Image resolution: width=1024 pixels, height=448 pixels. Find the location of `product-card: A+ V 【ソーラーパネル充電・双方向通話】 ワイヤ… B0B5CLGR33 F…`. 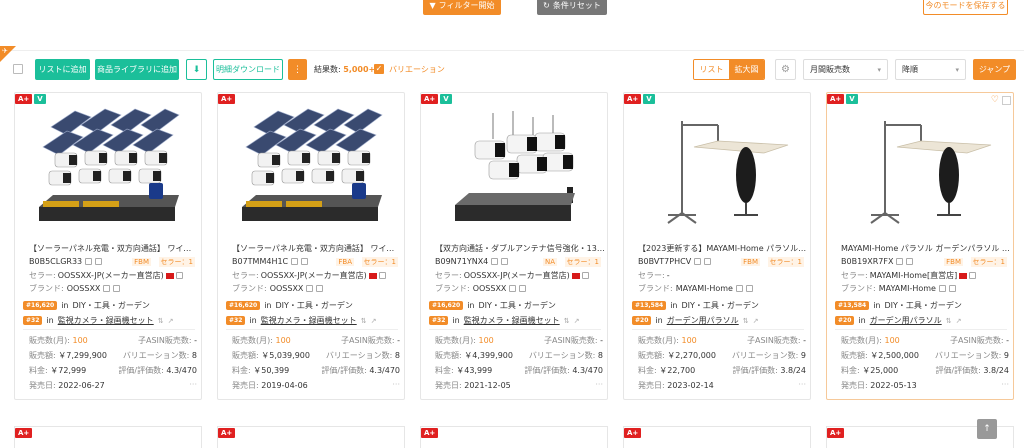

product-card: A+ V 【ソーラーパネル充電・双方向通話】 ワイヤ… B0B5CLGR33 F… is located at coordinates (108, 246).